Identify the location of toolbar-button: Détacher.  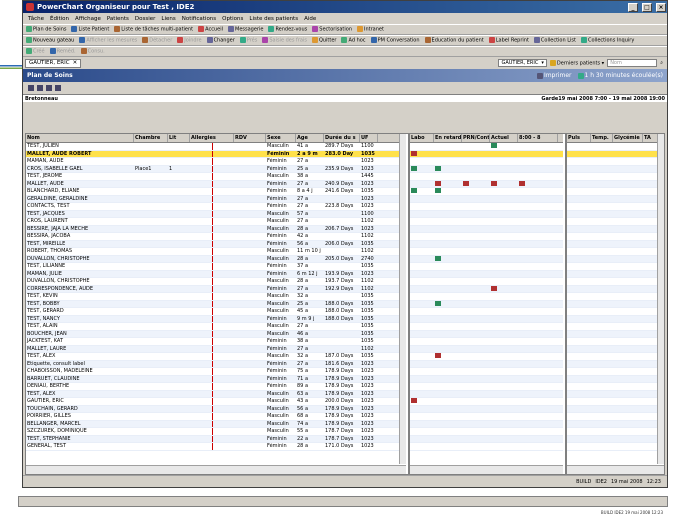
(157, 40).